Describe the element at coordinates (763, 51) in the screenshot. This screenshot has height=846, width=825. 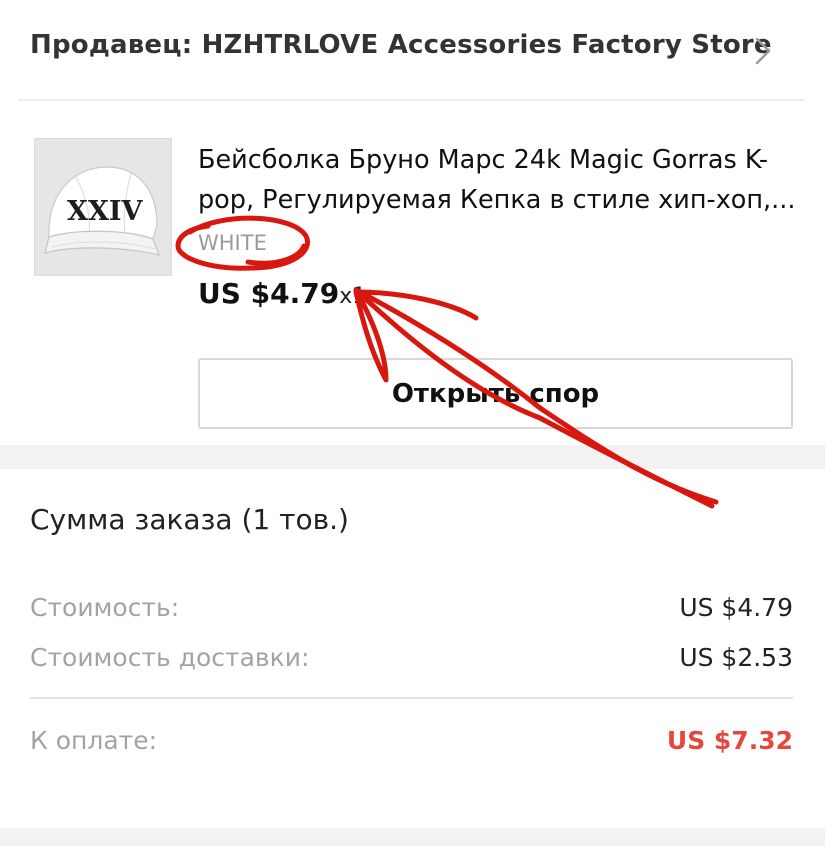
I see `chevron-right-icon` at that location.